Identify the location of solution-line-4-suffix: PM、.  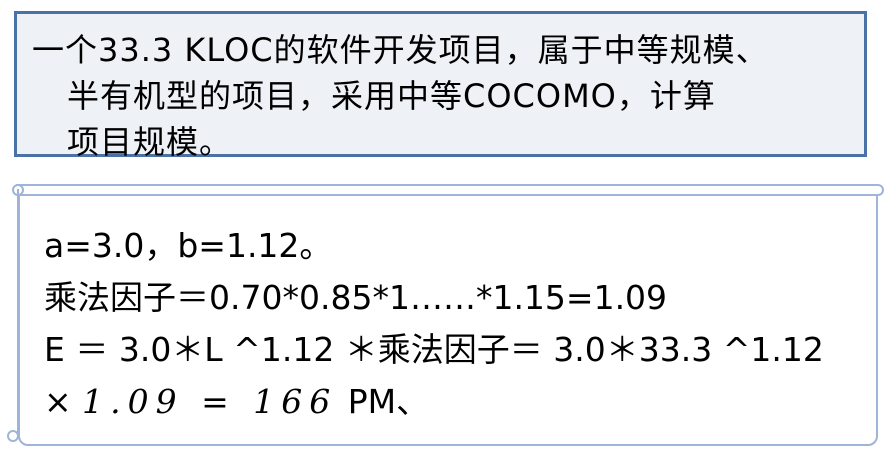
(383, 401).